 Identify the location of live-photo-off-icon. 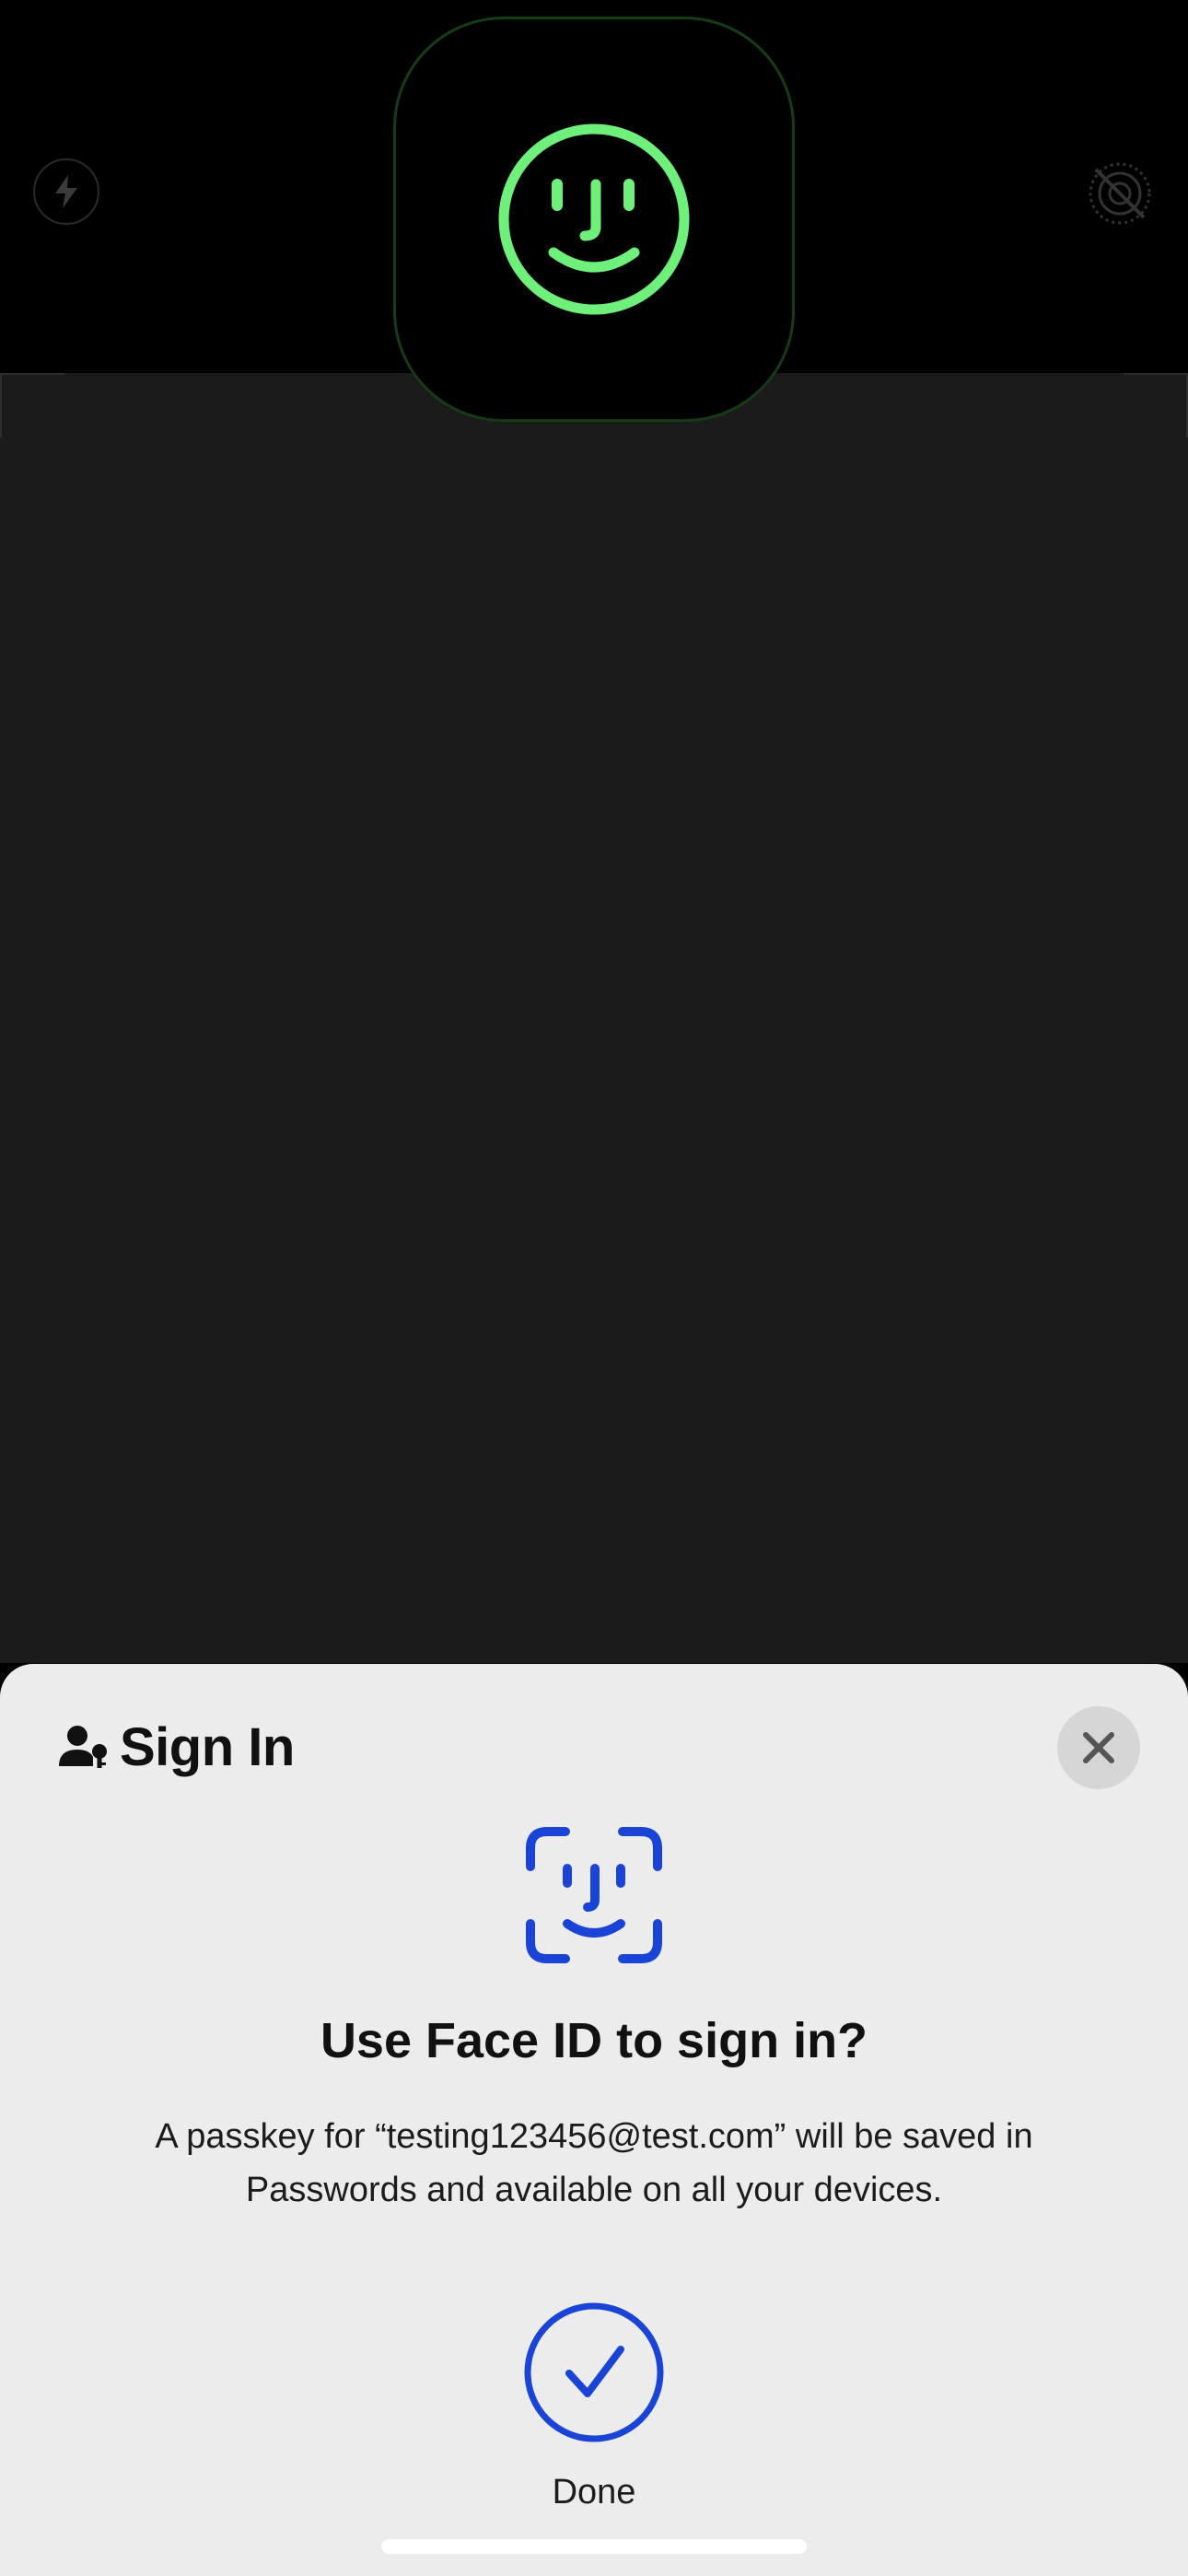
(1120, 193).